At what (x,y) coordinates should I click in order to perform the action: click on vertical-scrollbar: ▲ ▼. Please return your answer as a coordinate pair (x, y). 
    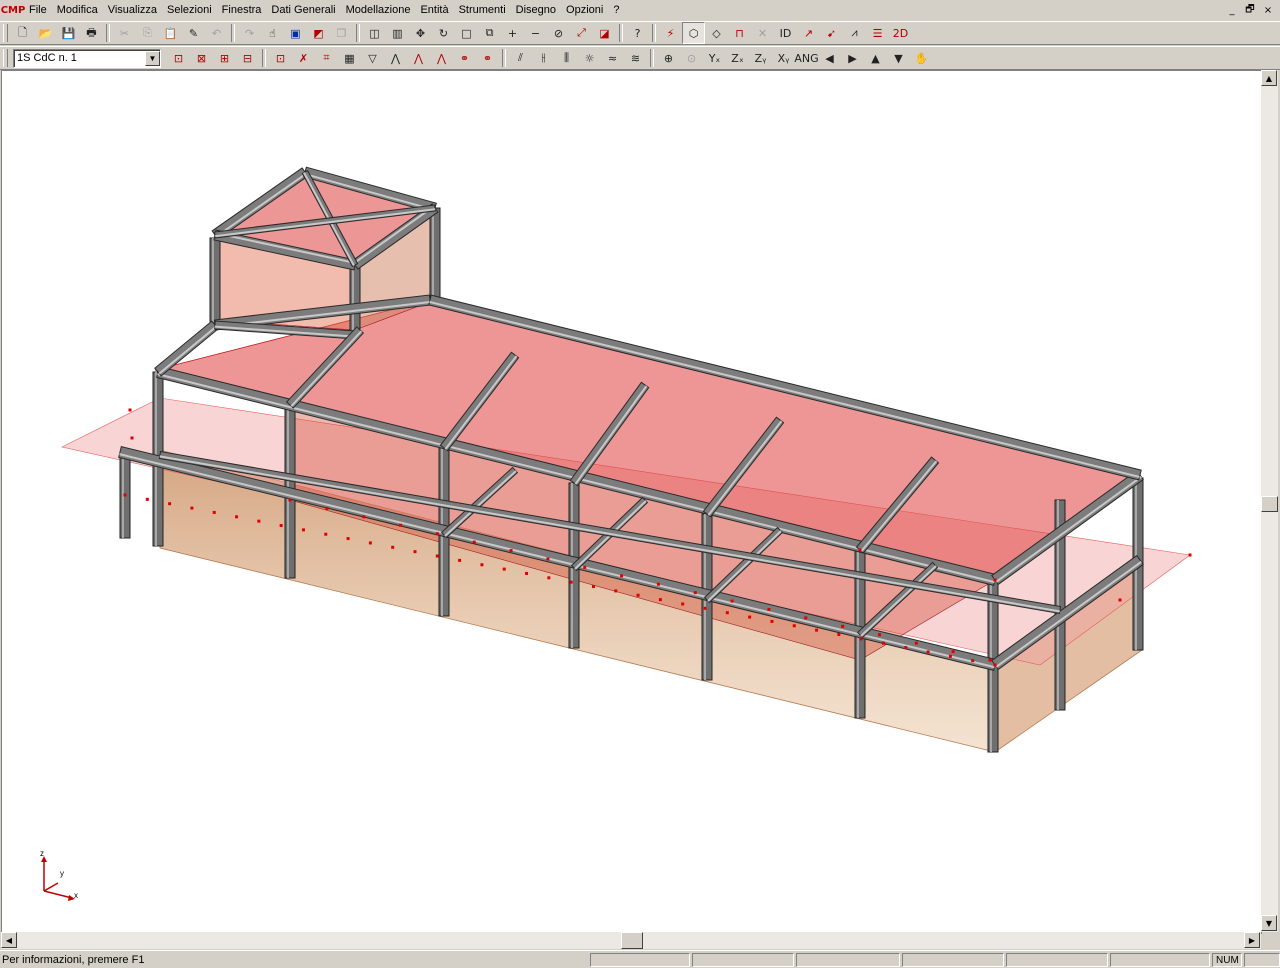
    Looking at the image, I should click on (1269, 501).